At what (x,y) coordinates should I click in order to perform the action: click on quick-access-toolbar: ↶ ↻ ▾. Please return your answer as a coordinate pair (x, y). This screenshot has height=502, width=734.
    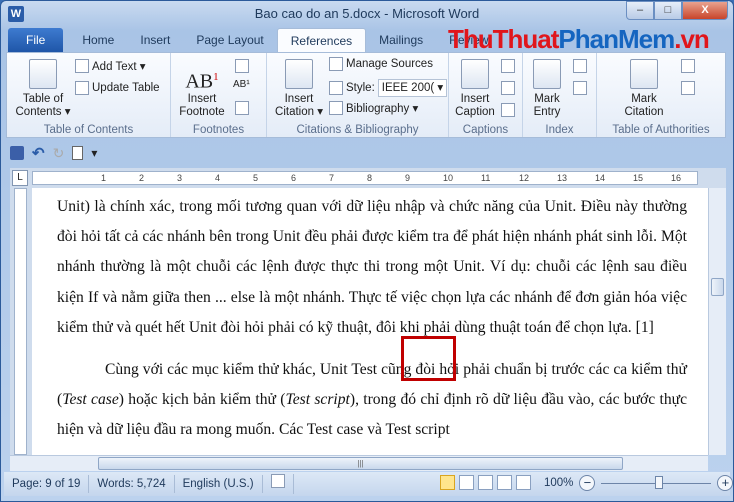
    Looking at the image, I should click on (53, 153).